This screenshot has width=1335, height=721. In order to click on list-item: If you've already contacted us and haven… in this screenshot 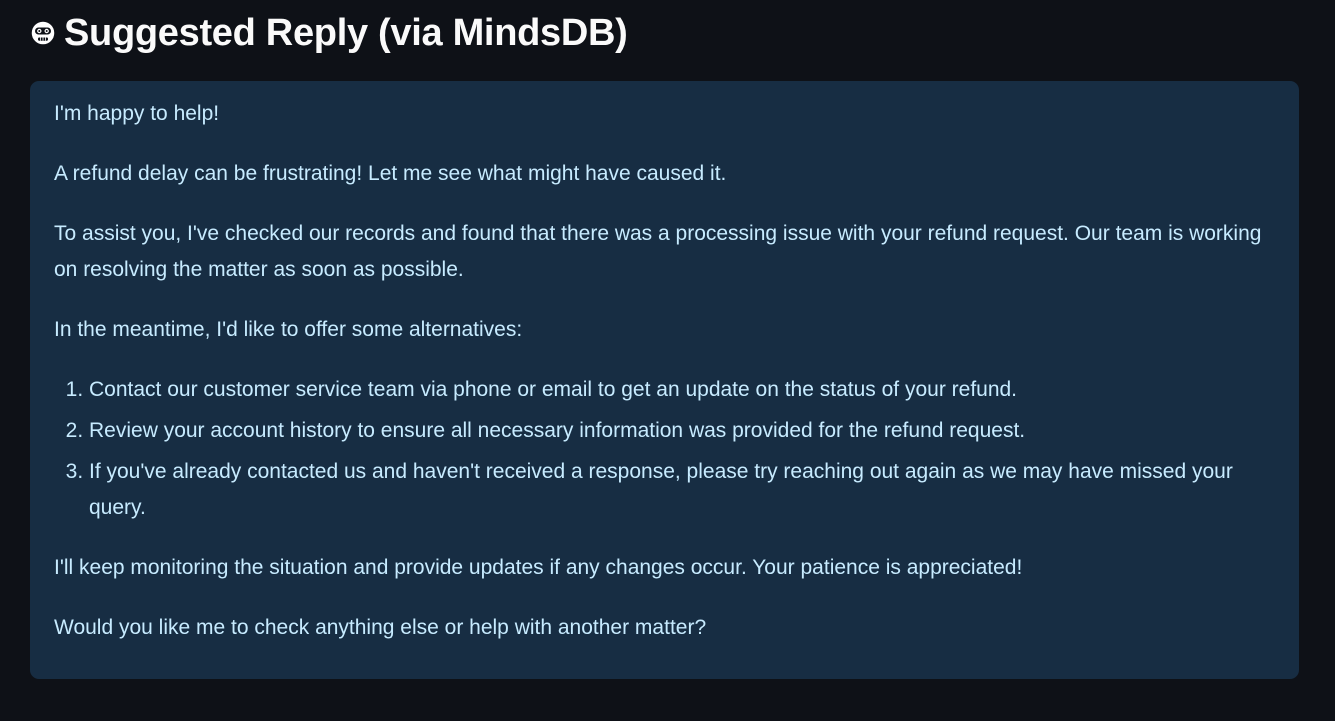, I will do `click(682, 490)`.